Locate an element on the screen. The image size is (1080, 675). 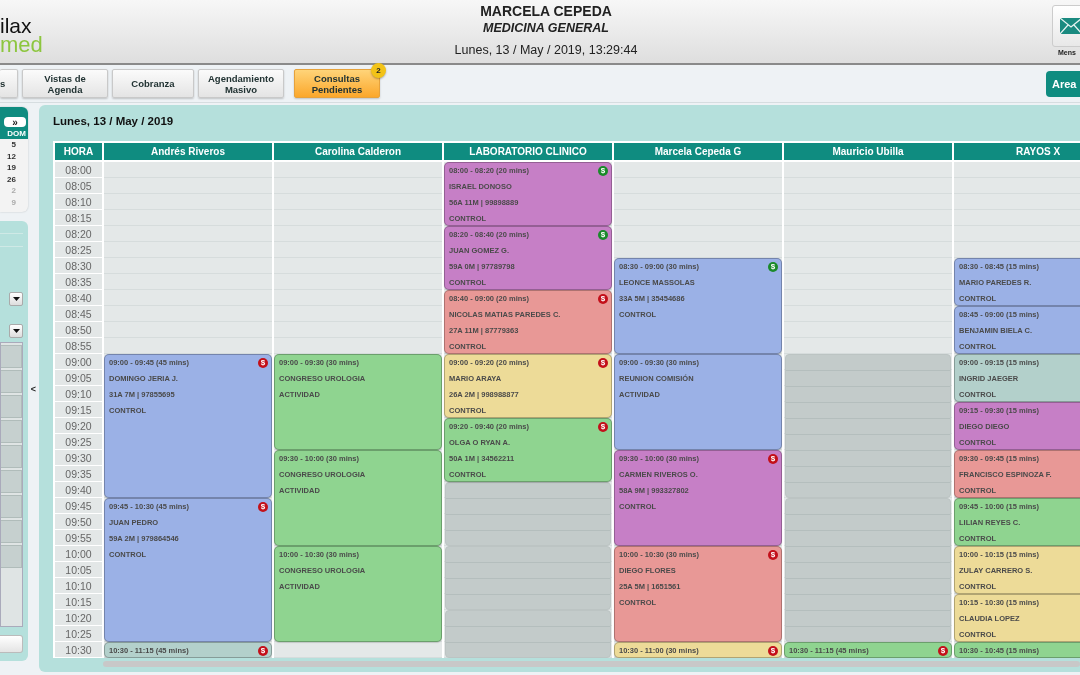
time-slot-label: 10:25 is located at coordinates (78, 634).